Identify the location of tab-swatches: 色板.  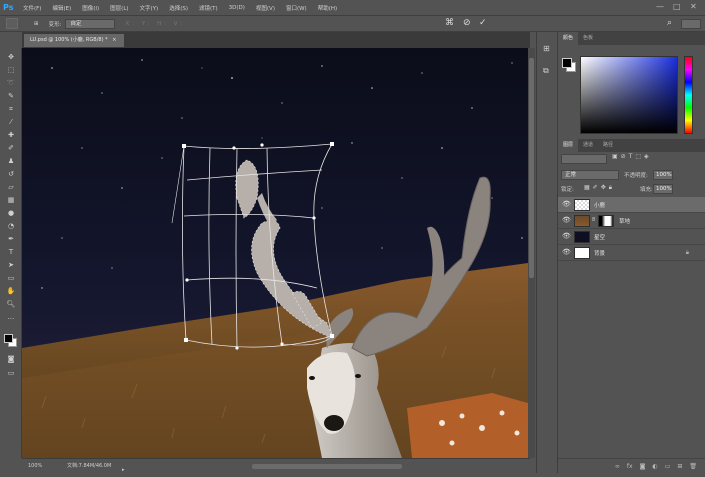
(588, 38).